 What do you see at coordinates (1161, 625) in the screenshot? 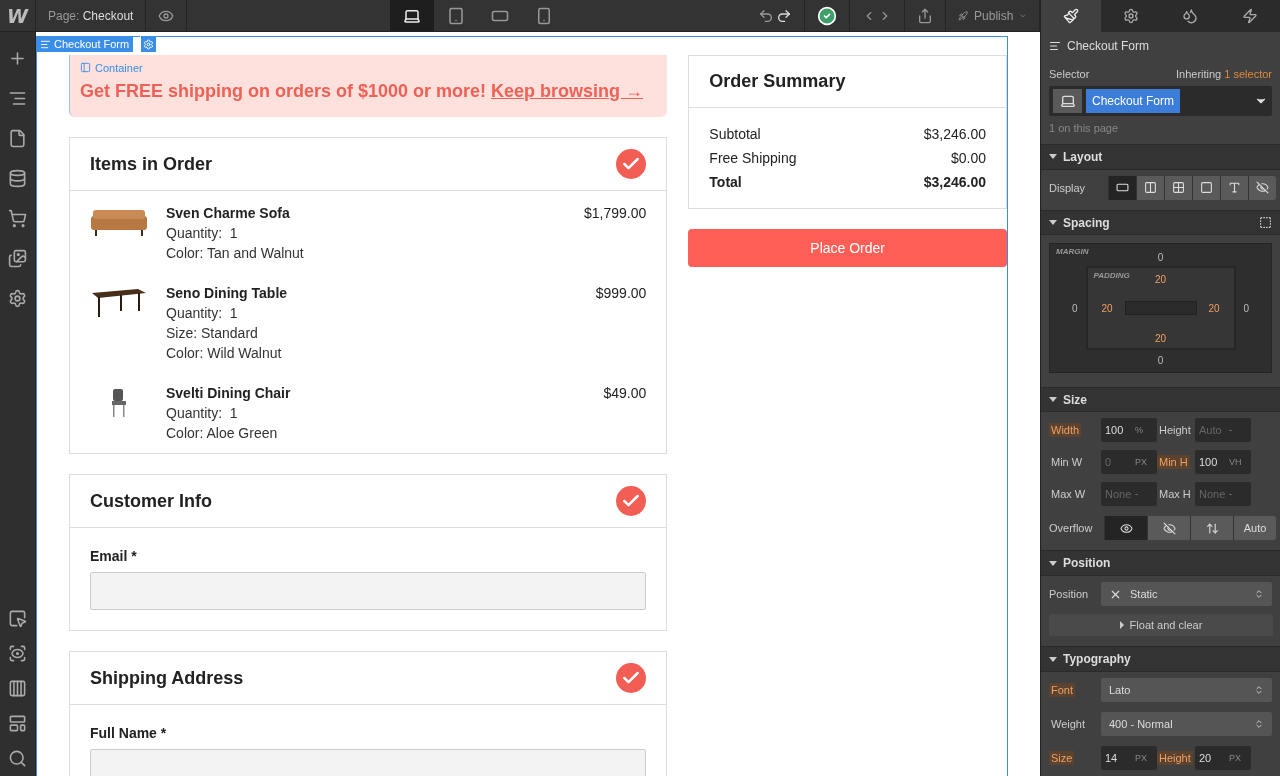
I see `float-clear-button: Float and clear` at bounding box center [1161, 625].